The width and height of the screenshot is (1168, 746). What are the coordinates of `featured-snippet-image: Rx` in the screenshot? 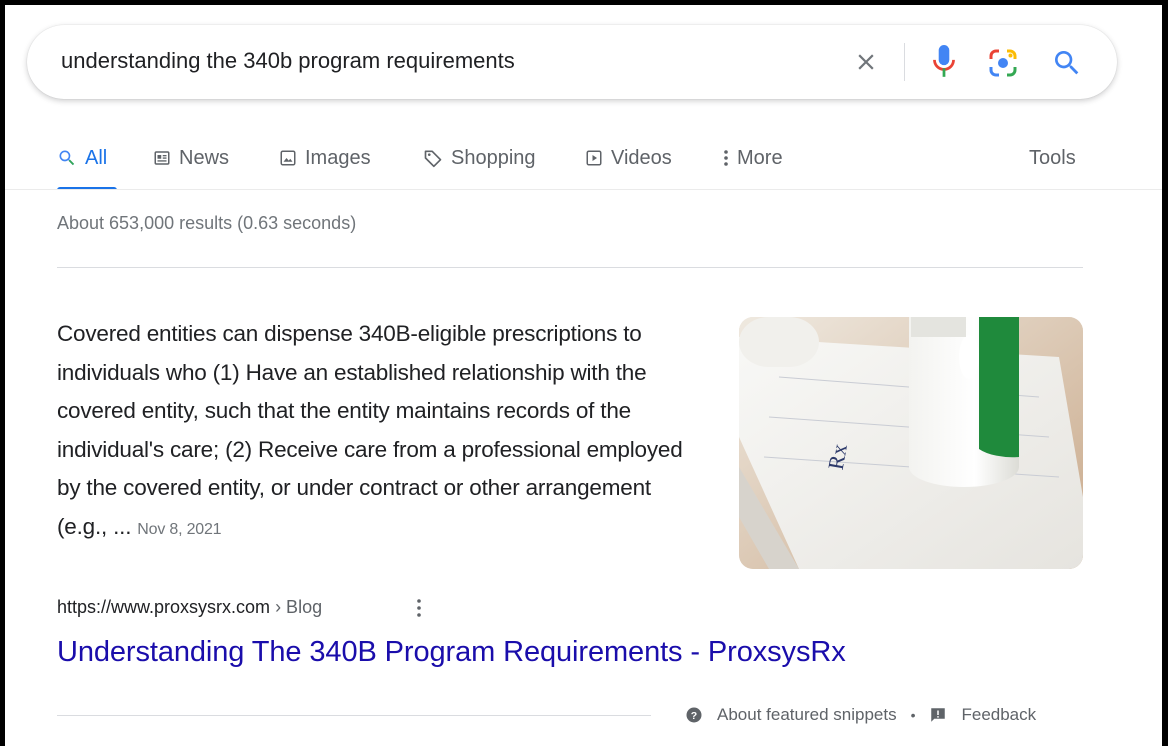 It's located at (911, 443).